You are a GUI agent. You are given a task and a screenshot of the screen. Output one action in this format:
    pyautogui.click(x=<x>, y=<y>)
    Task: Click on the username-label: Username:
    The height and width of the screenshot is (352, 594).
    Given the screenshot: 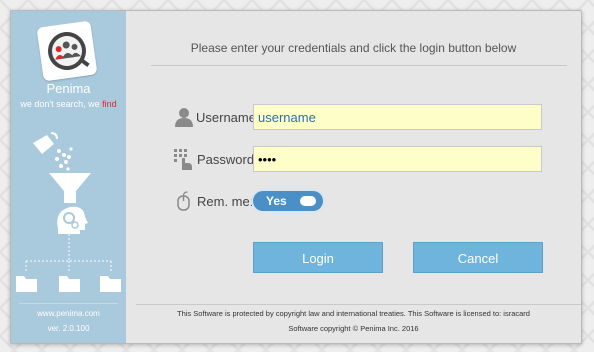 What is the action you would take?
    pyautogui.click(x=228, y=117)
    